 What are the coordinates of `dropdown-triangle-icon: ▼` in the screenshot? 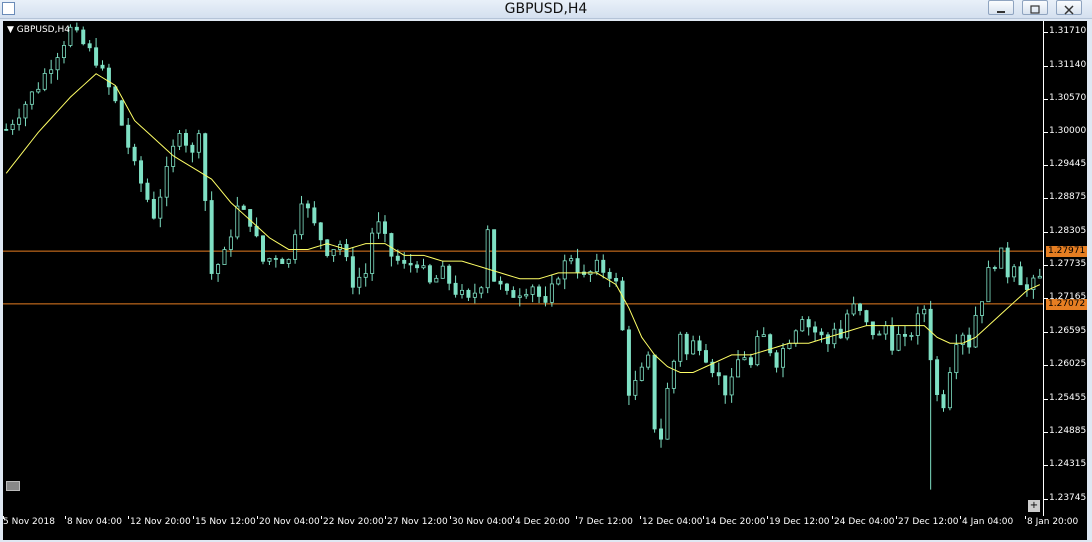 It's located at (12, 30).